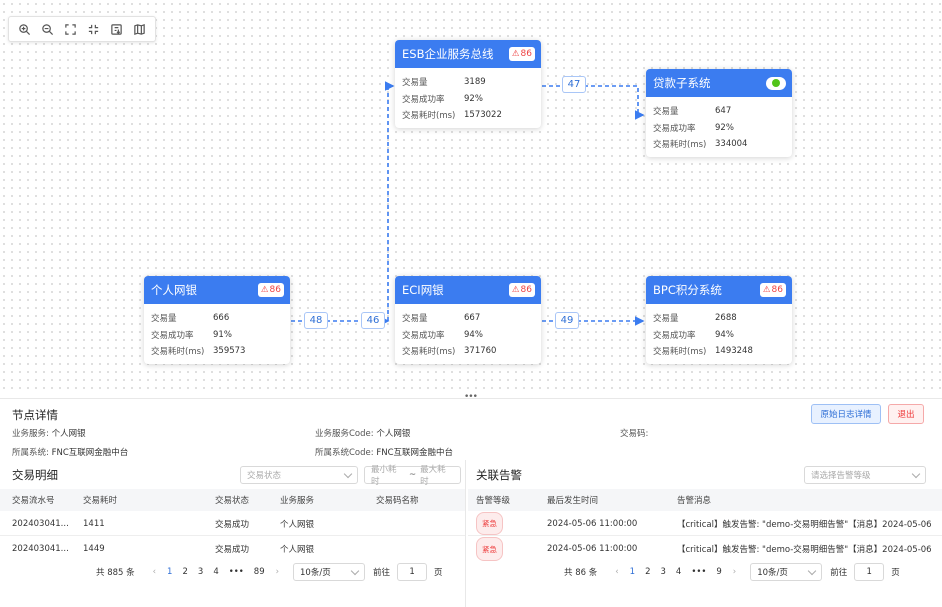 This screenshot has width=942, height=607. What do you see at coordinates (297, 501) in the screenshot?
I see `column-header: 业务服务` at bounding box center [297, 501].